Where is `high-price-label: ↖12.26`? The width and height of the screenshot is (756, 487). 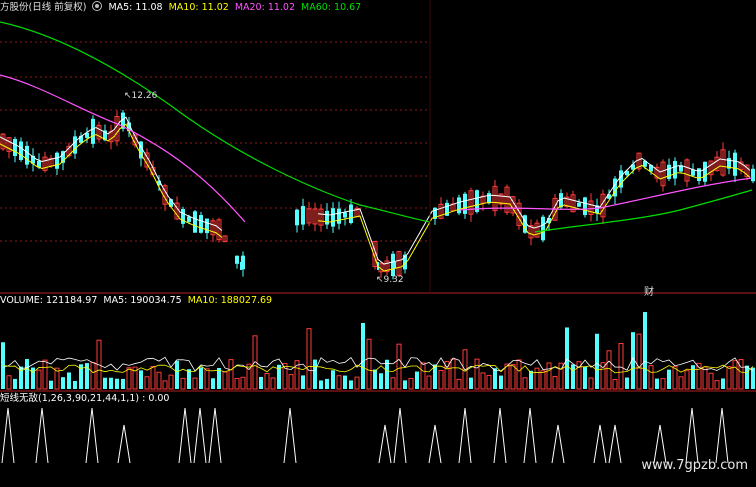 high-price-label: ↖12.26 is located at coordinates (141, 96).